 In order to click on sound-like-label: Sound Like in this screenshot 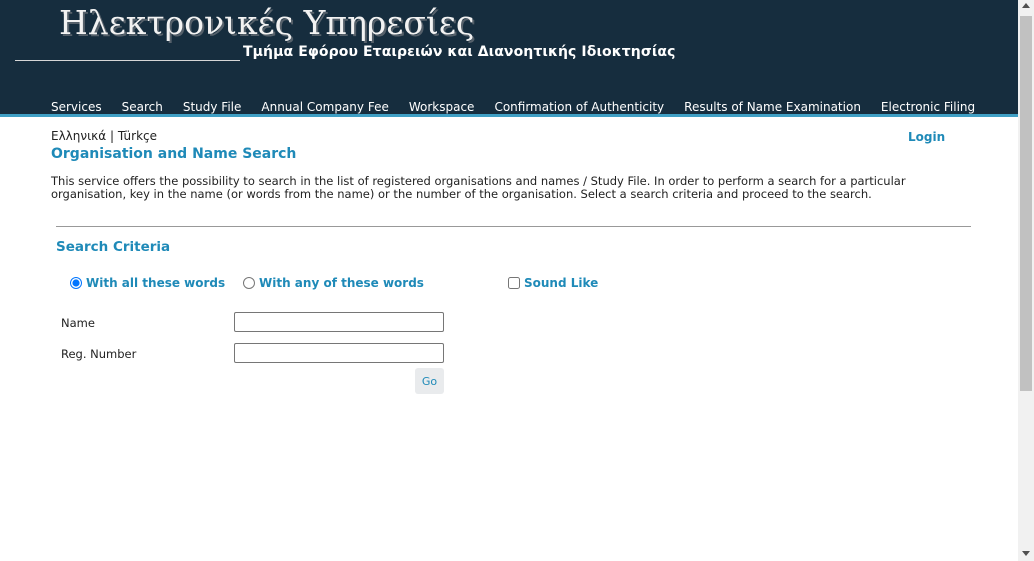, I will do `click(561, 283)`.